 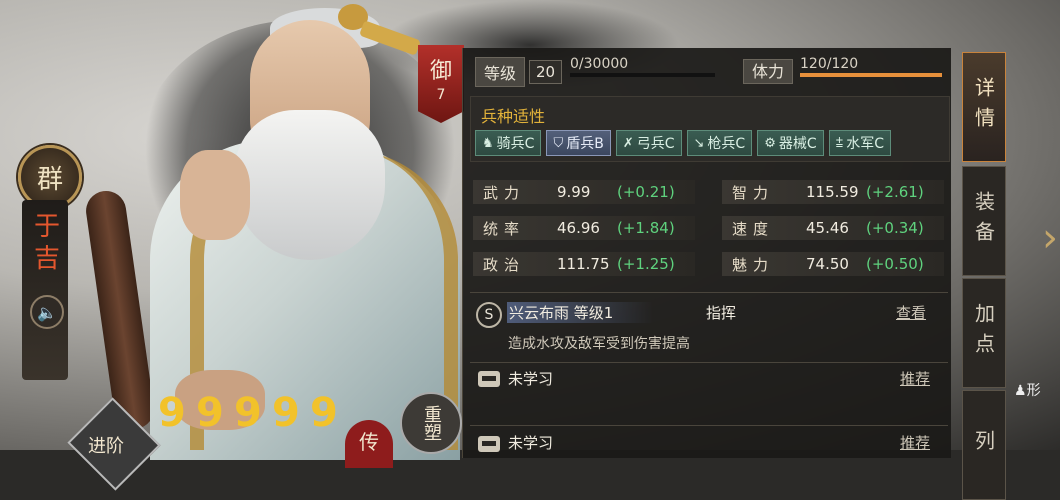 I want to click on stat-force: 武力 9.99 (+0.21), so click(x=584, y=192).